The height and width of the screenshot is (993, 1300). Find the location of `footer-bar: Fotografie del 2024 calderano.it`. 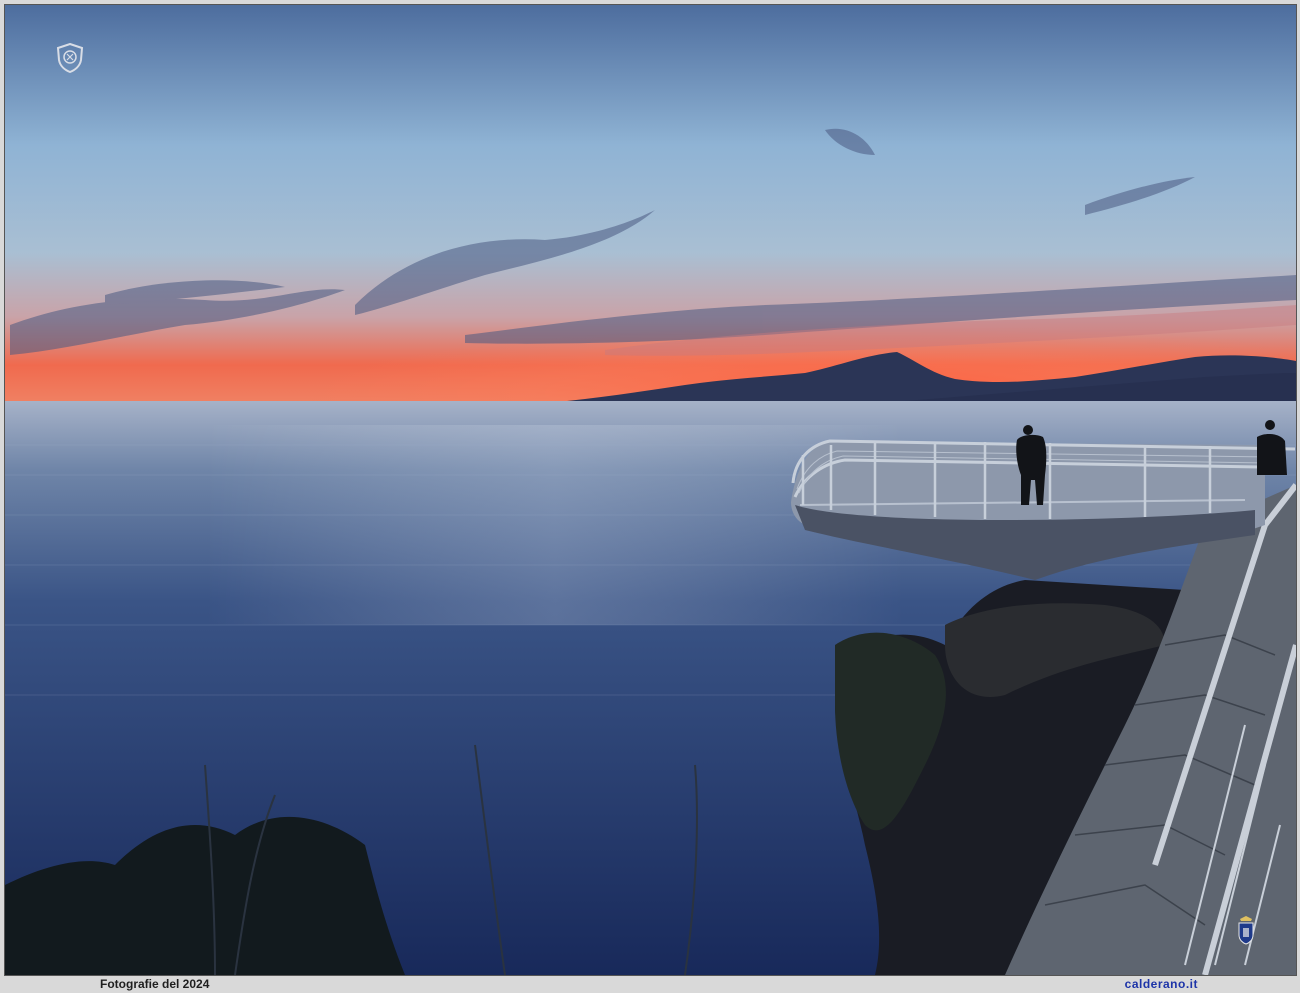

footer-bar: Fotografie del 2024 calderano.it is located at coordinates (650, 984).